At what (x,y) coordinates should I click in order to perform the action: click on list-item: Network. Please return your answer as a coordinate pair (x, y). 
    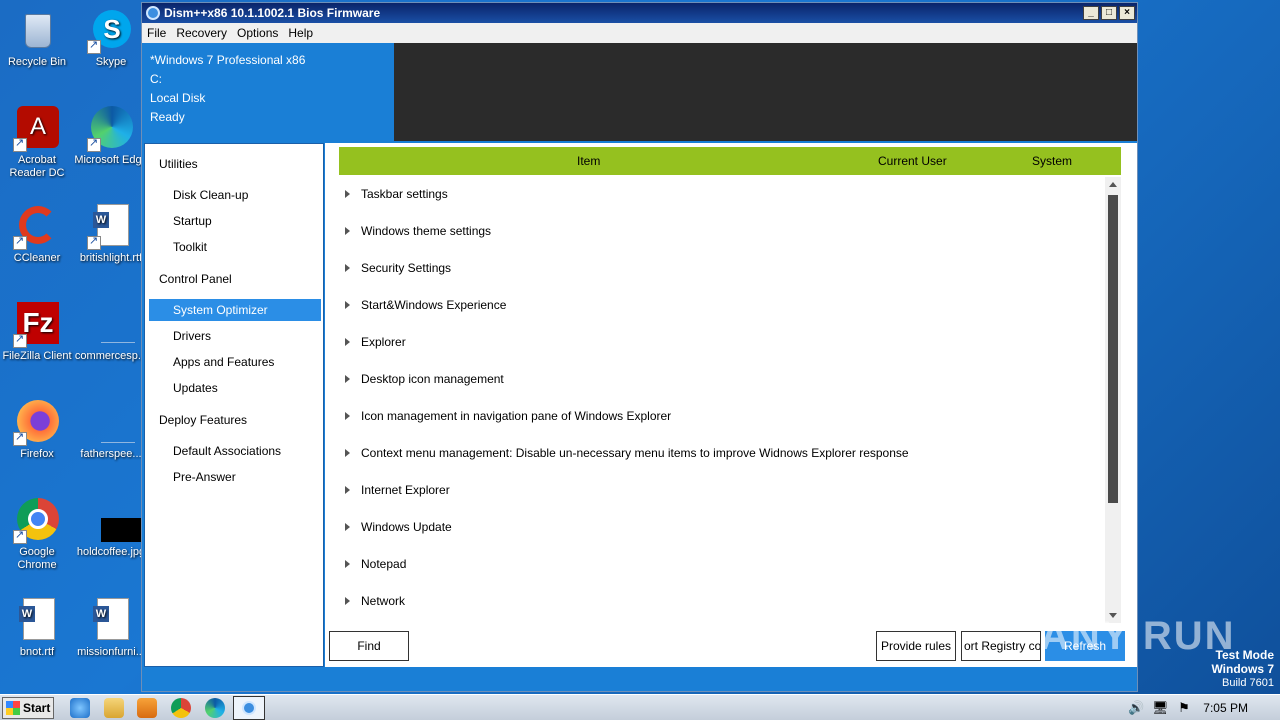
    Looking at the image, I should click on (722, 600).